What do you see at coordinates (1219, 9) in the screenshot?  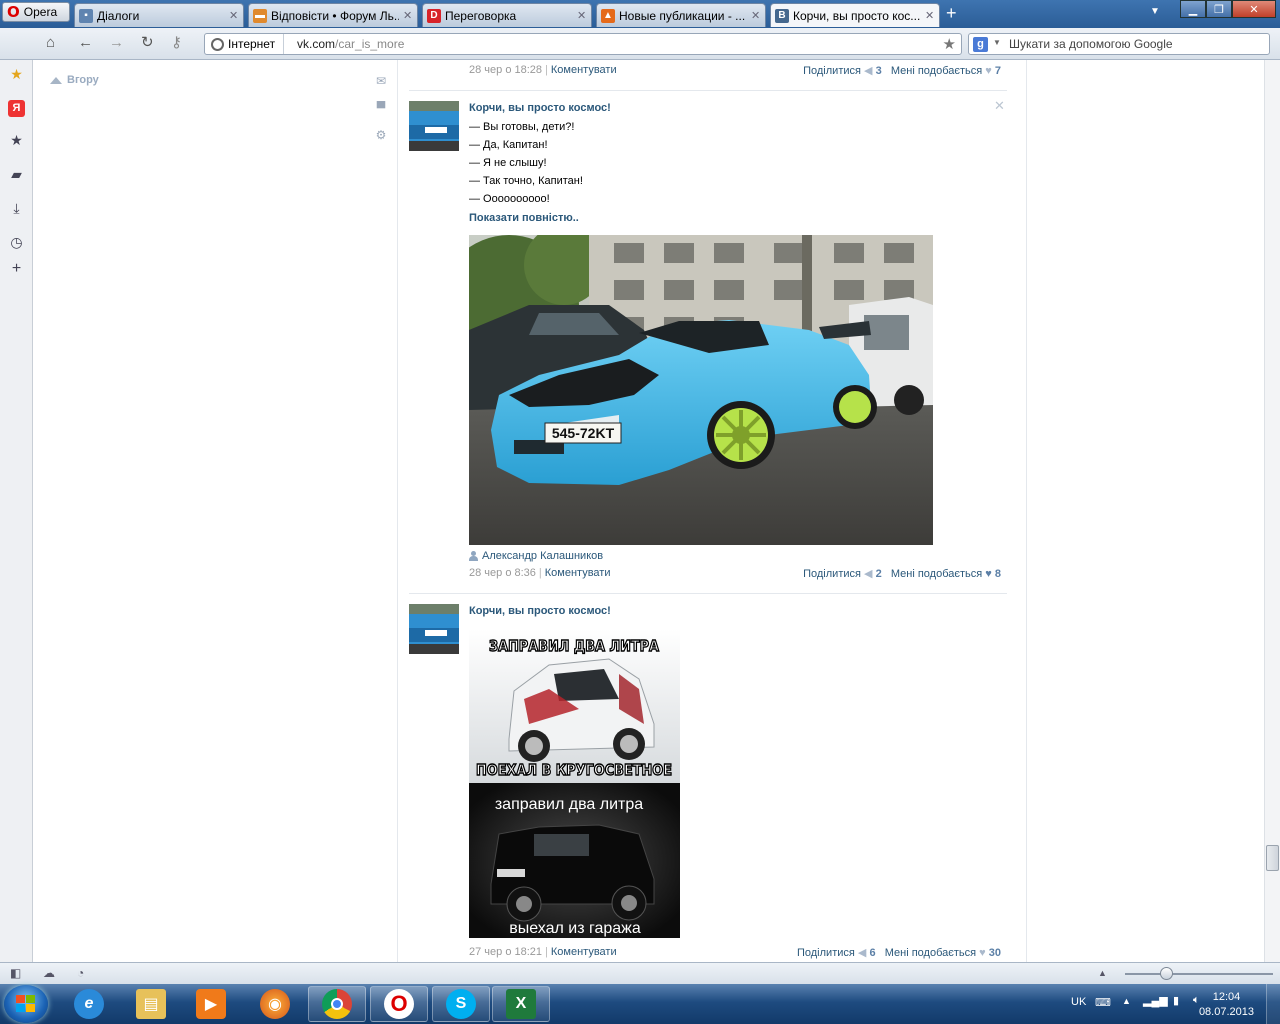 I see `maximize-button: ❐` at bounding box center [1219, 9].